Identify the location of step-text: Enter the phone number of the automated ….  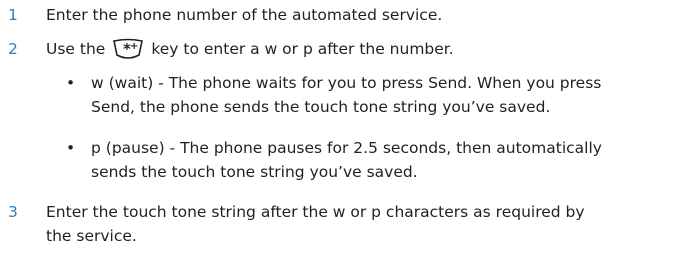
(244, 15).